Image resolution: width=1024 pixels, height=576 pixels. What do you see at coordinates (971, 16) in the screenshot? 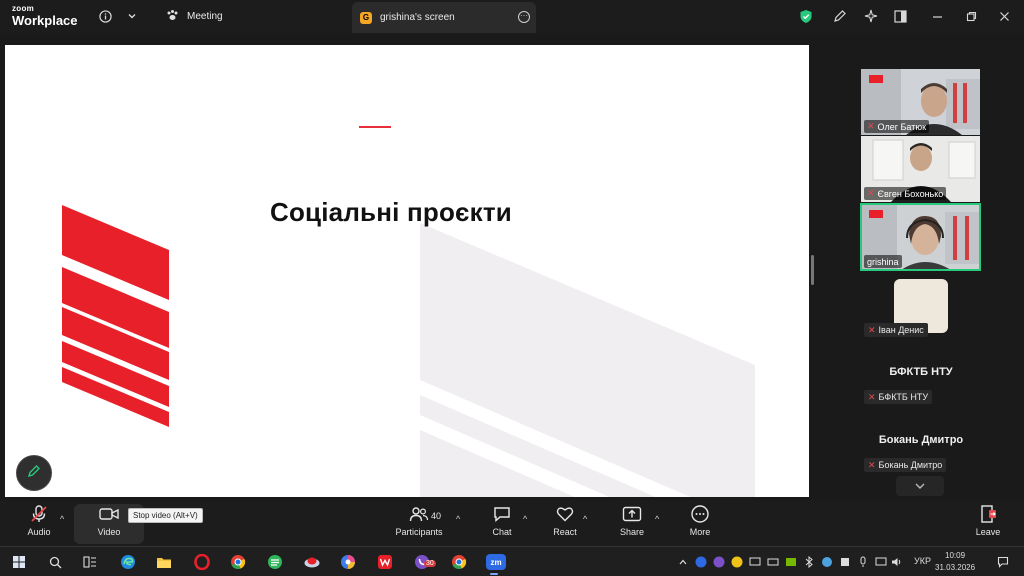
I see `restore-icon` at bounding box center [971, 16].